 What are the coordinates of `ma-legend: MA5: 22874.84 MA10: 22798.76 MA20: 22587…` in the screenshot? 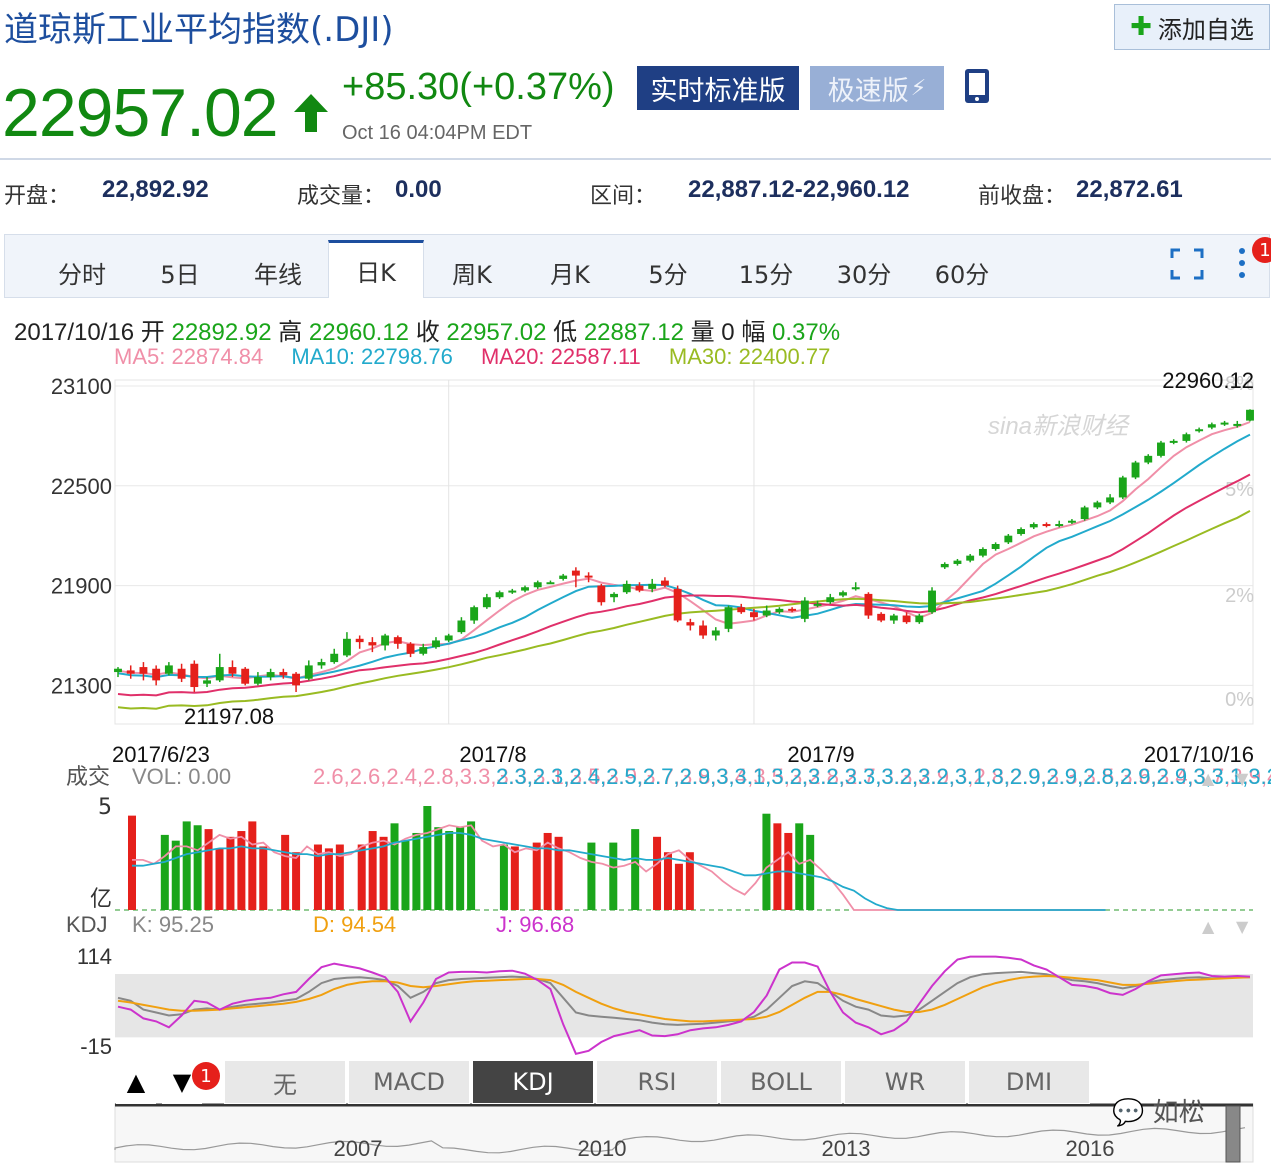 It's located at (483, 357).